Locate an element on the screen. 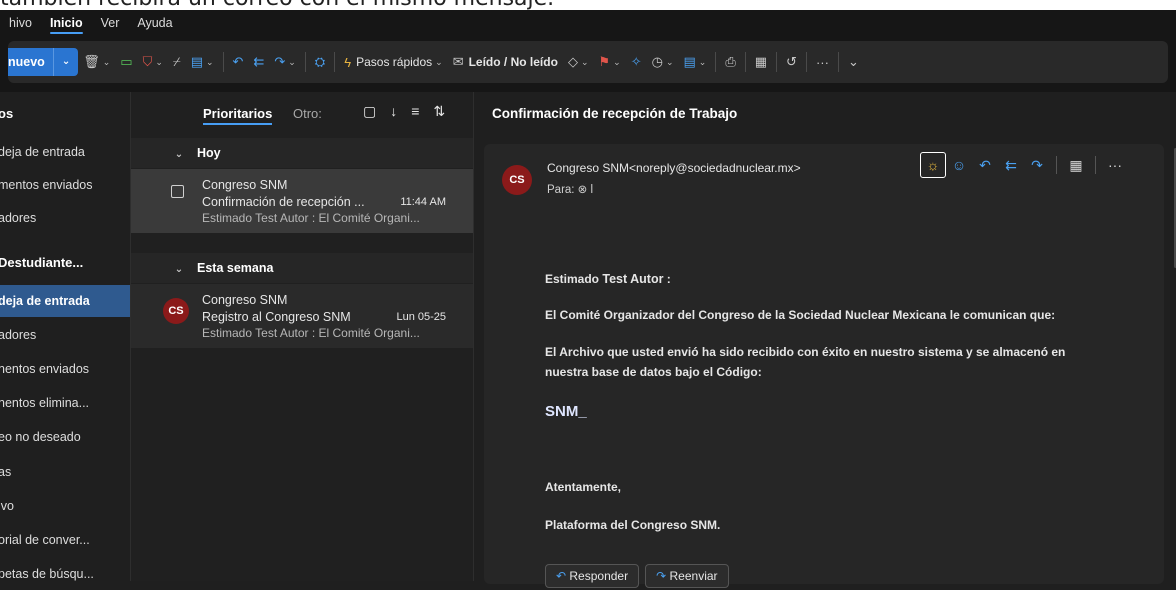 Image resolution: width=1176 pixels, height=590 pixels. sweep-button: ⌿ is located at coordinates (177, 62).